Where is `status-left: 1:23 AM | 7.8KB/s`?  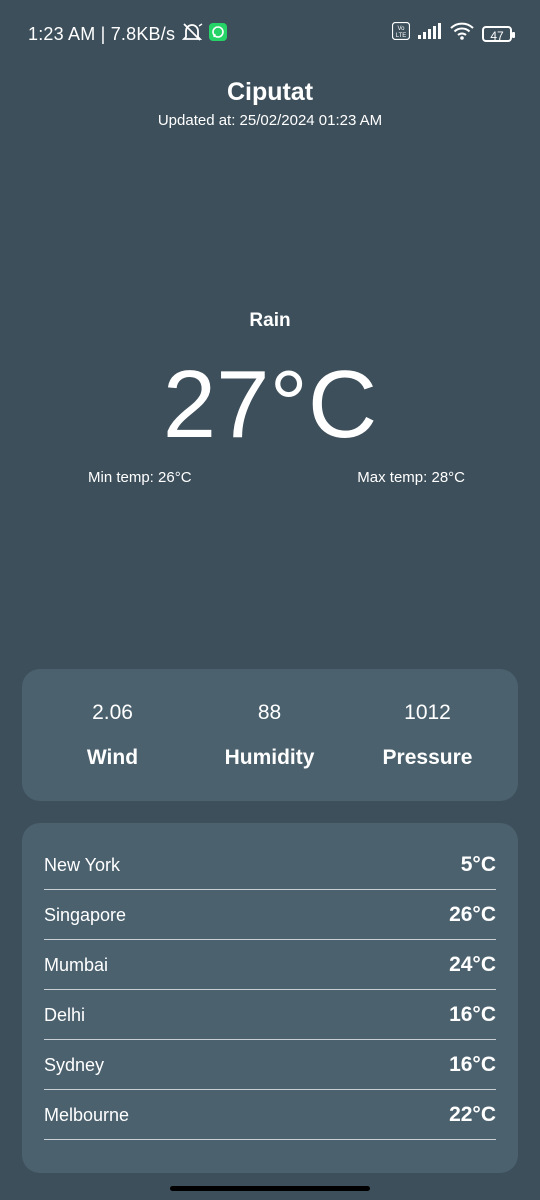
status-left: 1:23 AM | 7.8KB/s is located at coordinates (128, 34).